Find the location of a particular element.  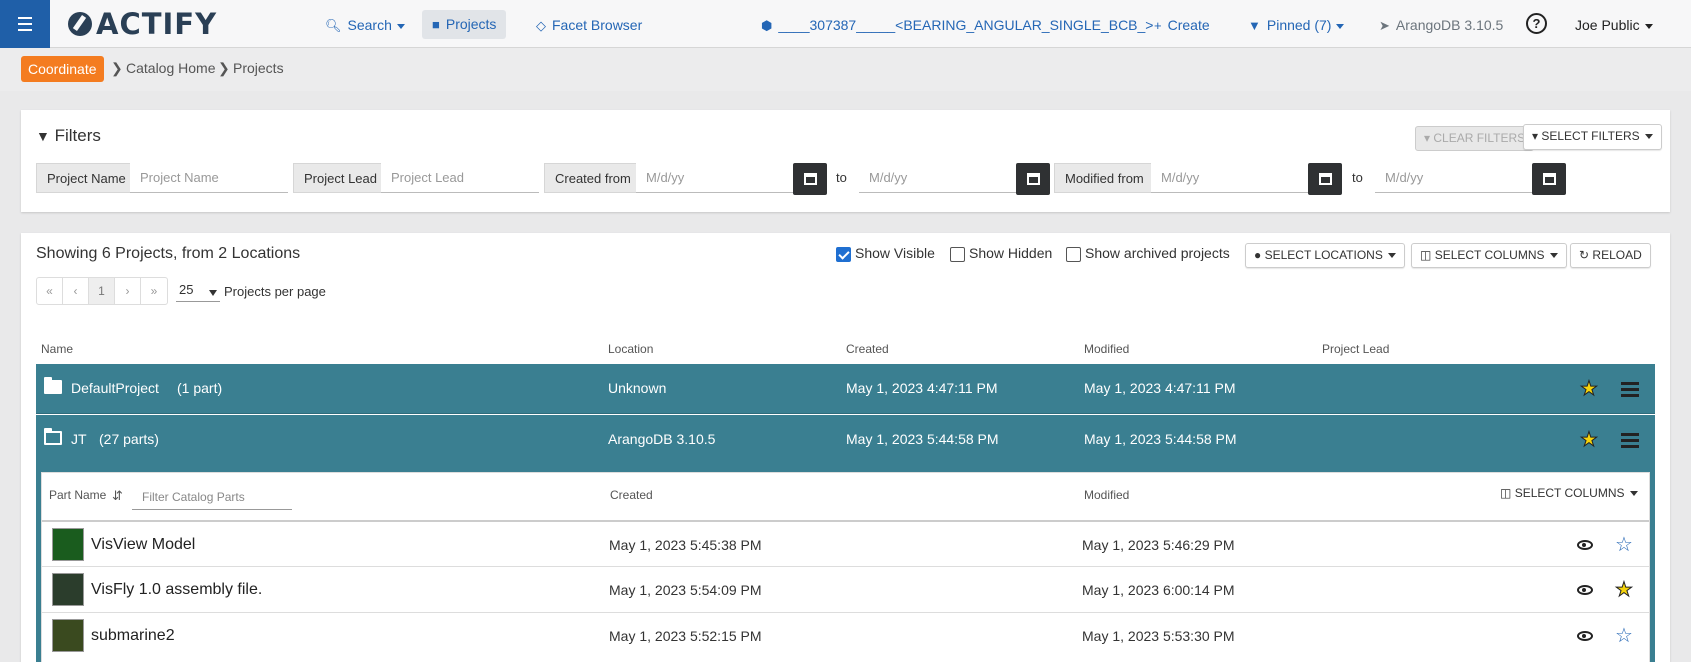

diamond-icon: ◇ is located at coordinates (541, 25).